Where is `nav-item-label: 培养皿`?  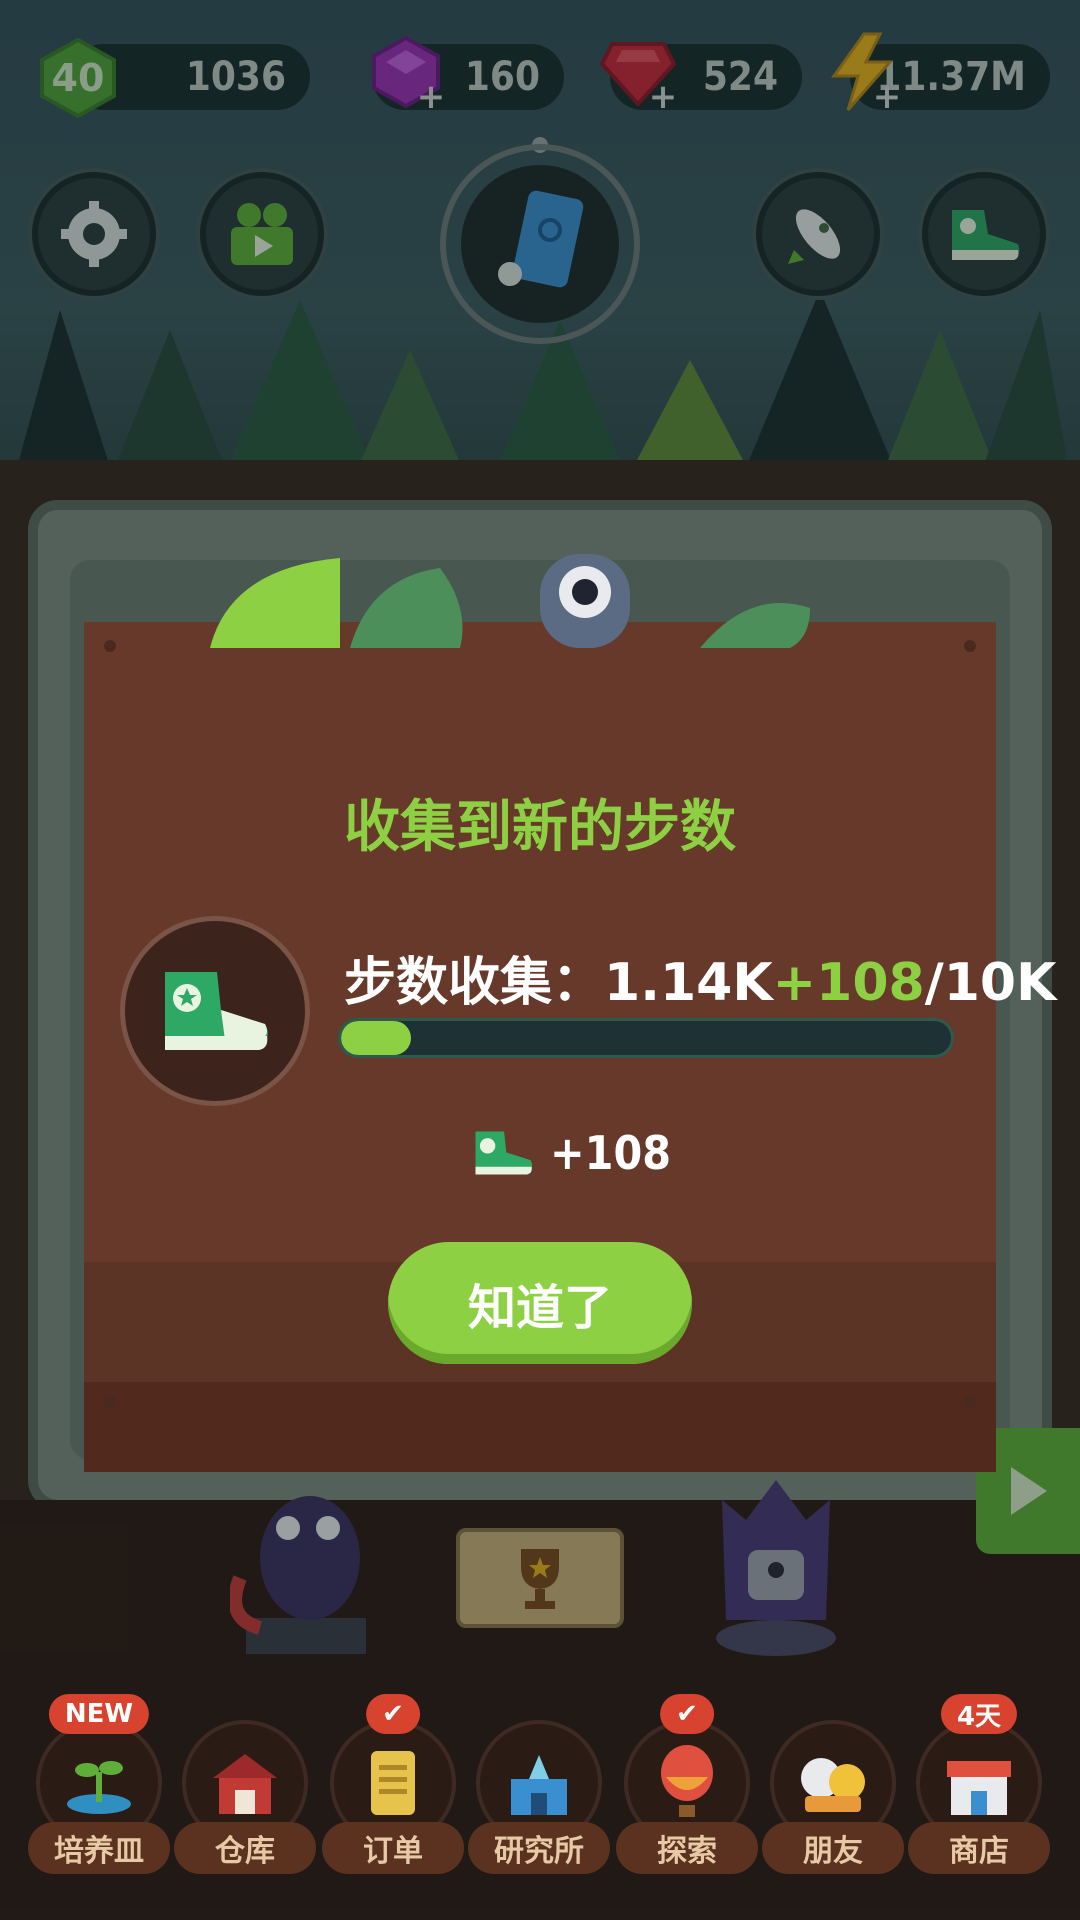
nav-item-label: 培养皿 is located at coordinates (99, 1848).